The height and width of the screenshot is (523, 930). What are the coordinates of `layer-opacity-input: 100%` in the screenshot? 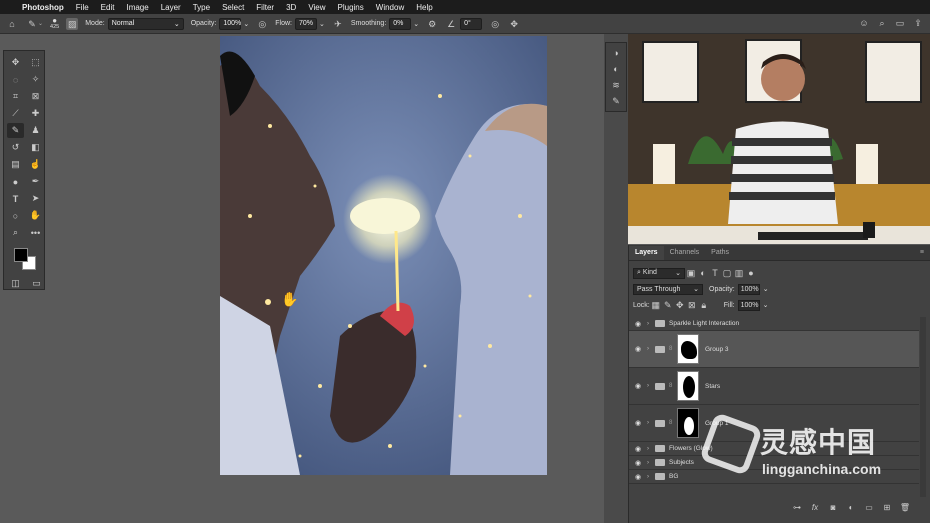 It's located at (748, 289).